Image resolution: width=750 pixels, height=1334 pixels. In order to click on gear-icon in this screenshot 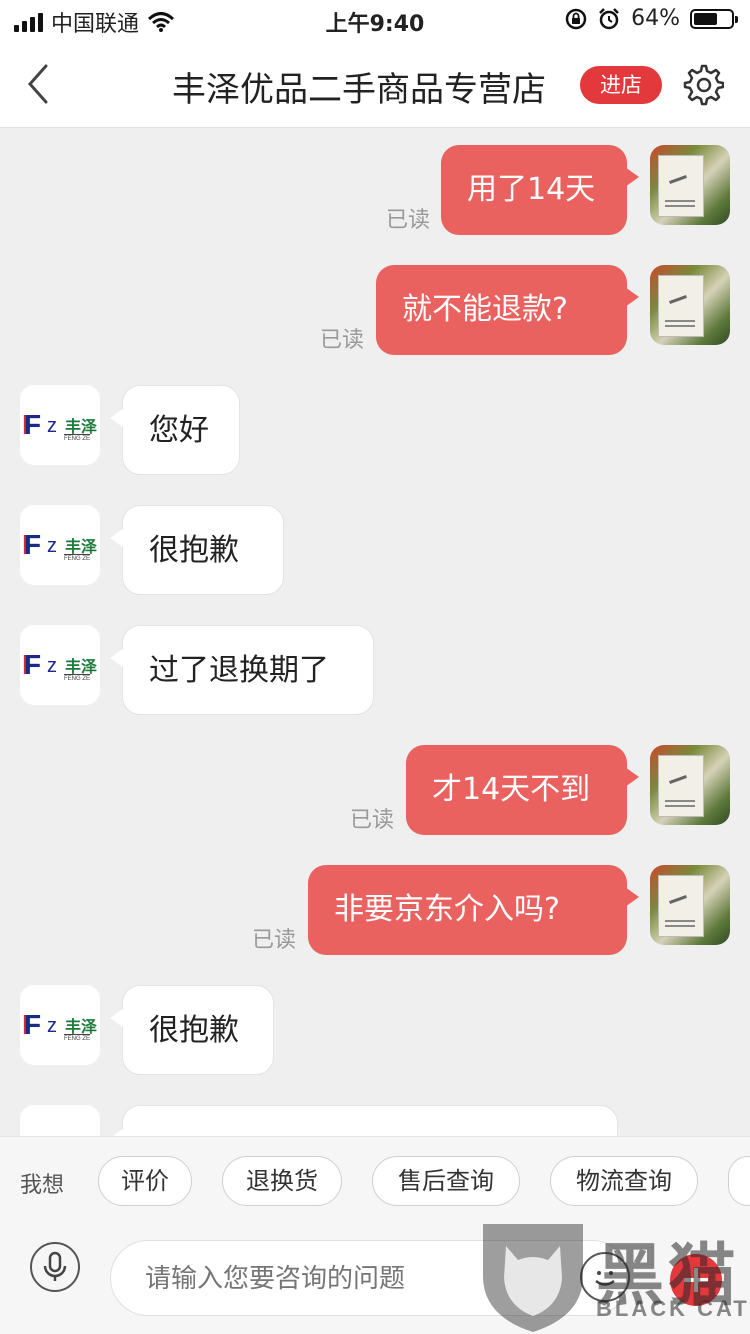, I will do `click(704, 85)`.